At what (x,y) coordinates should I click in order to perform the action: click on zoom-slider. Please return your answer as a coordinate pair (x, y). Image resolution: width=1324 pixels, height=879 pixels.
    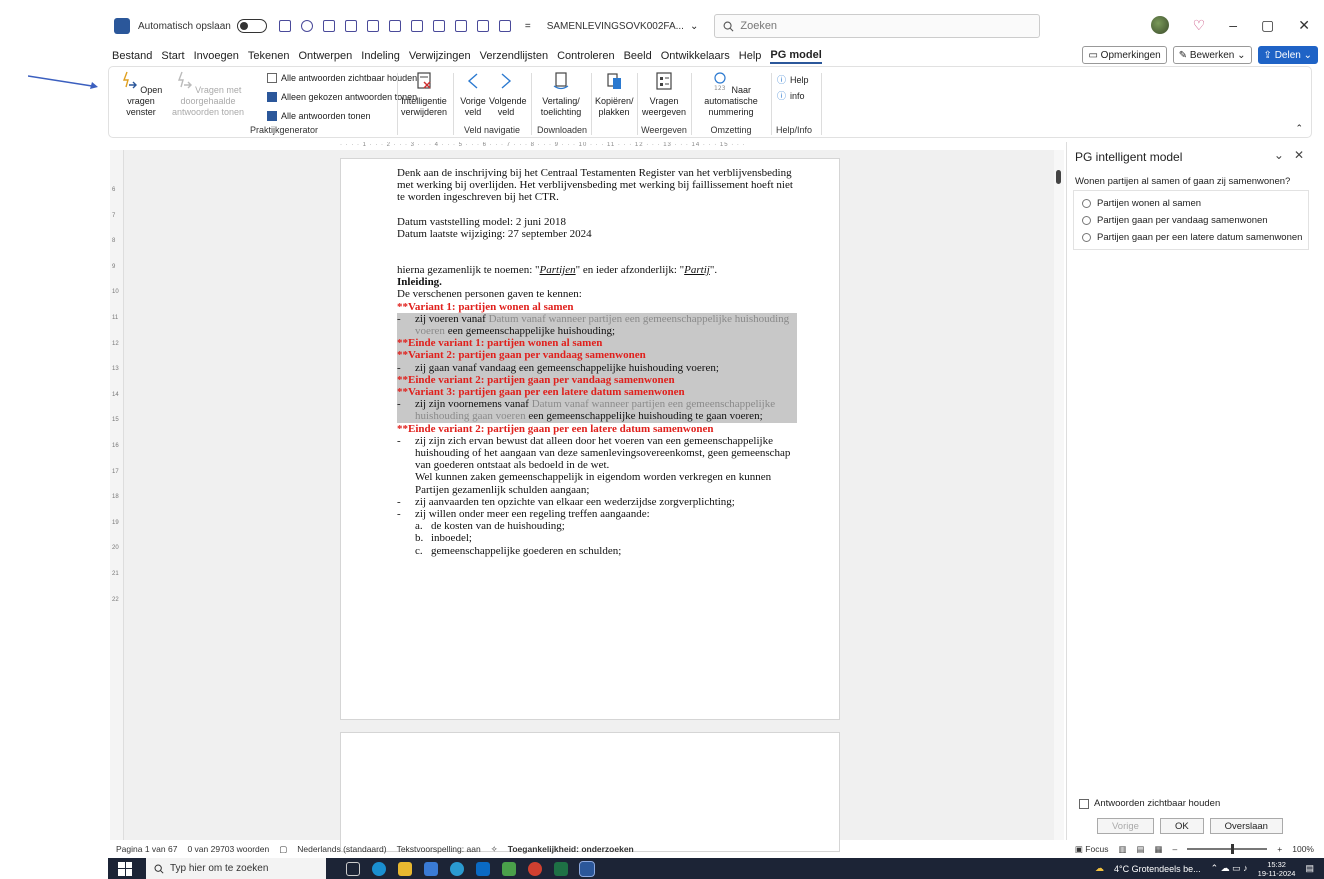
    Looking at the image, I should click on (1227, 849).